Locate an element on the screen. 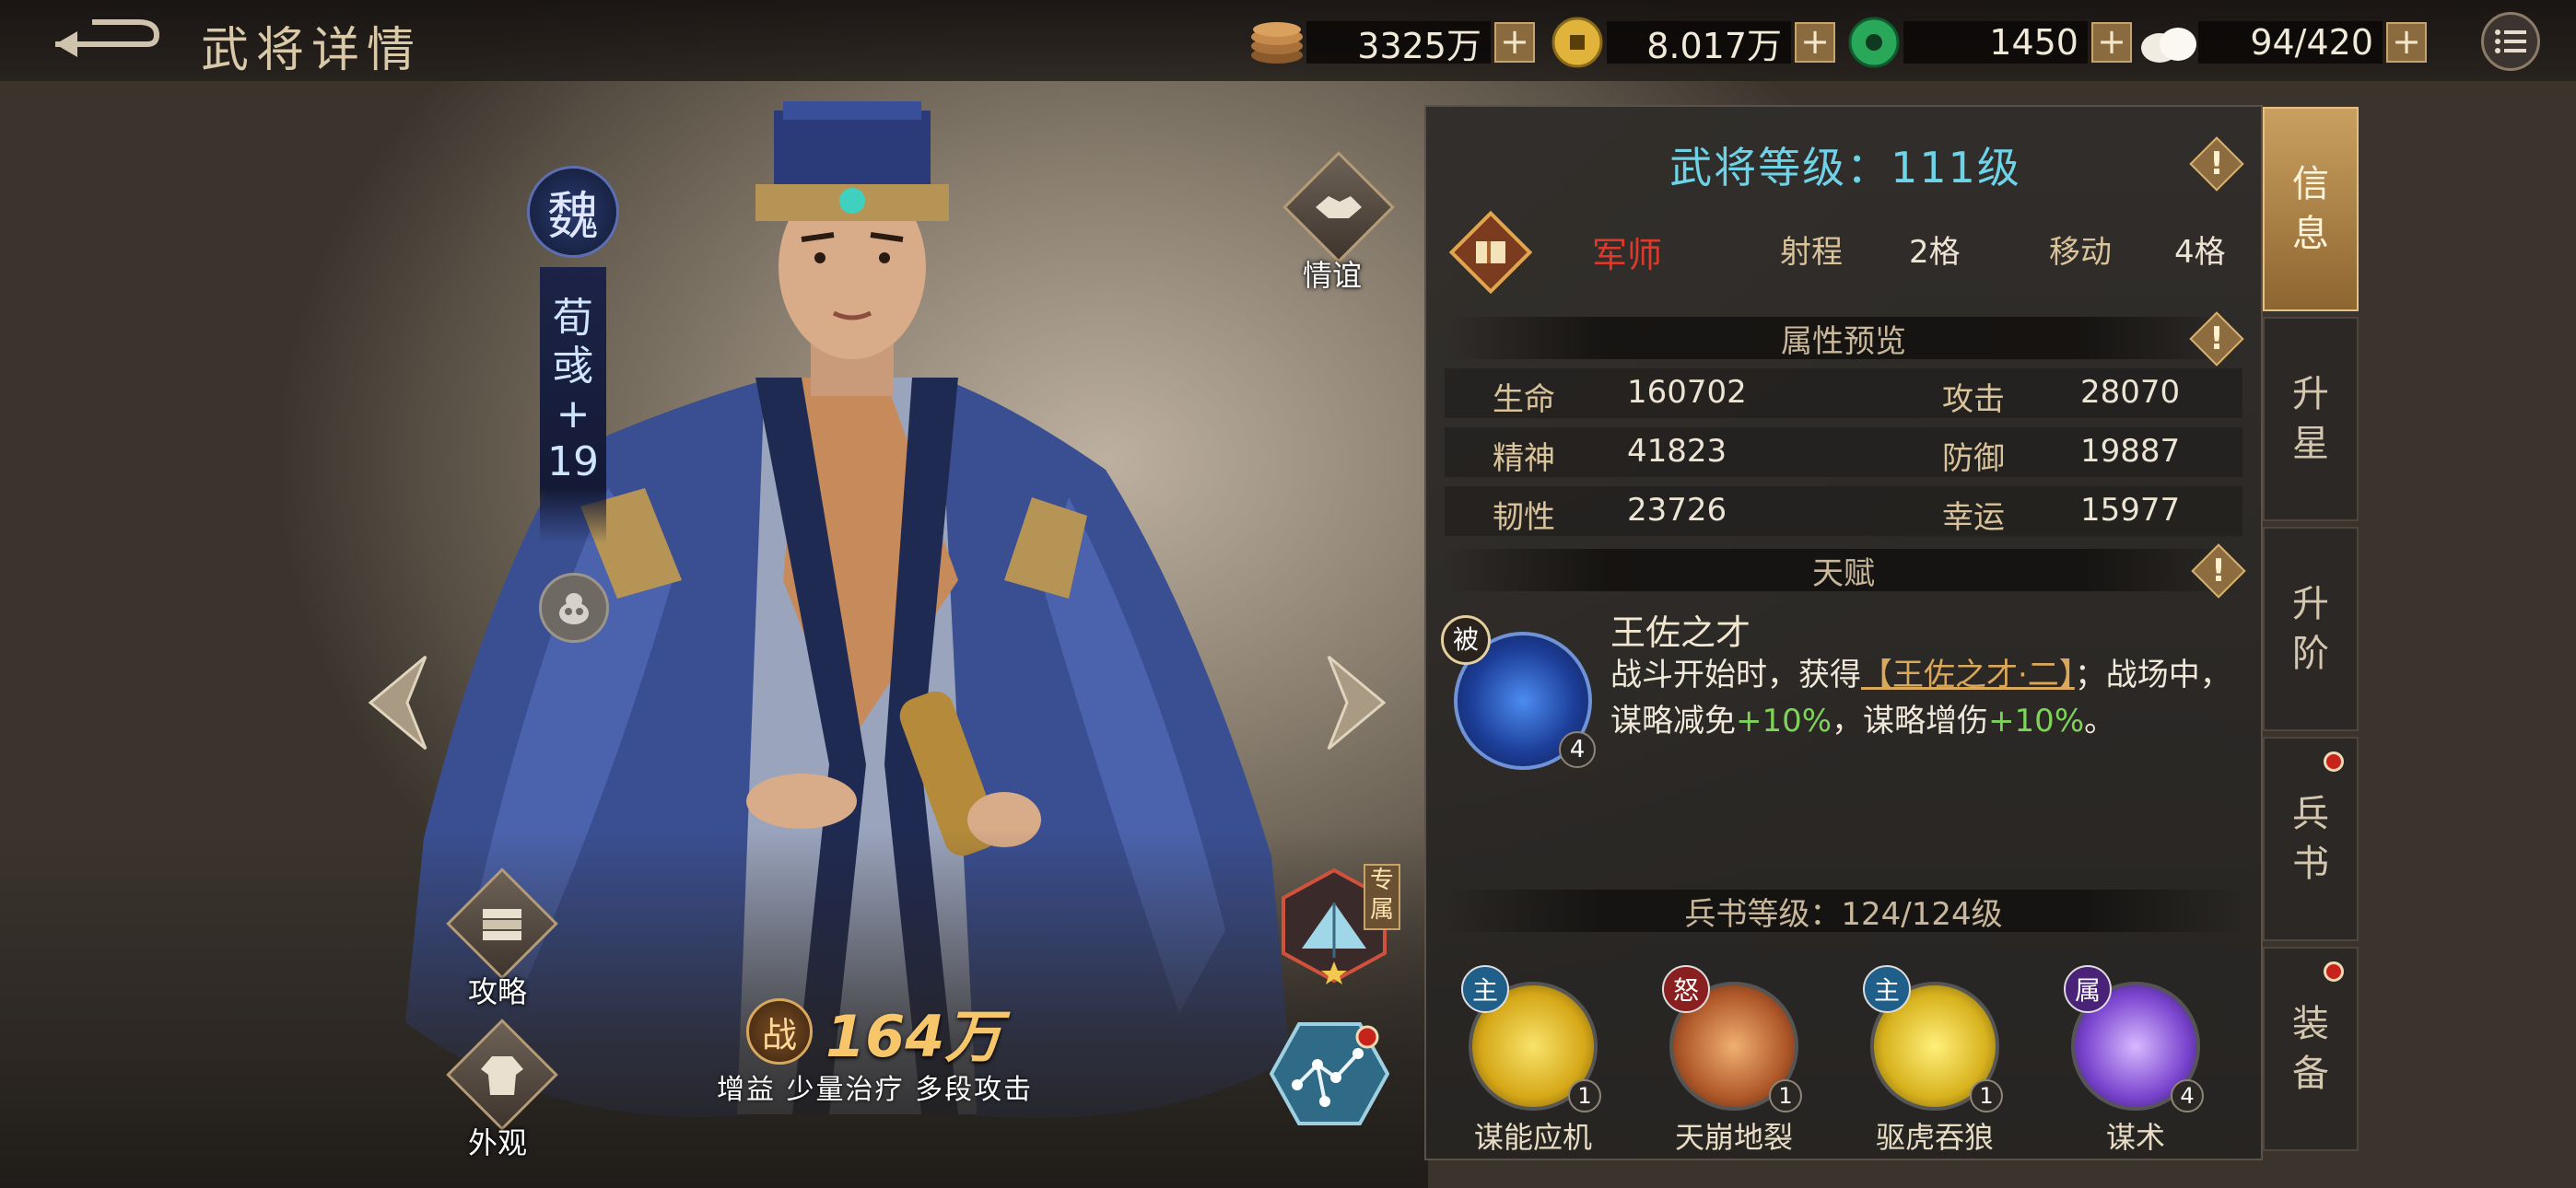  strategist-class-icon is located at coordinates (1490, 253).